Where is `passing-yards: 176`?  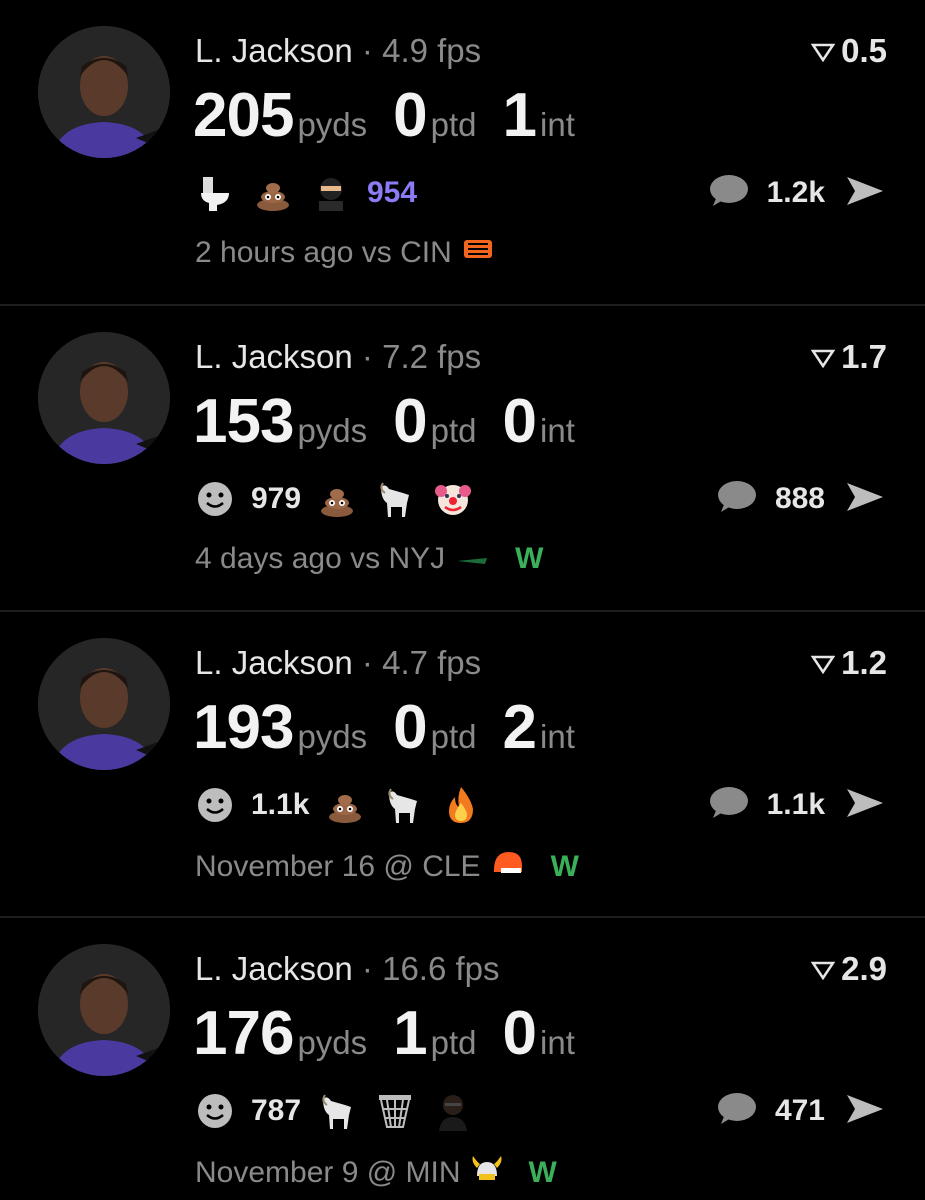
passing-yards: 176 is located at coordinates (243, 1033).